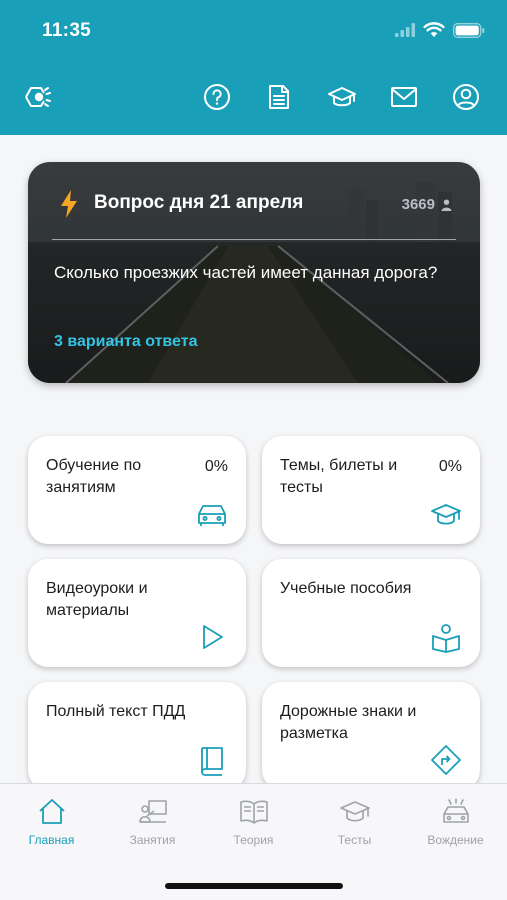 The width and height of the screenshot is (507, 900). Describe the element at coordinates (212, 637) in the screenshot. I see `play-icon` at that location.